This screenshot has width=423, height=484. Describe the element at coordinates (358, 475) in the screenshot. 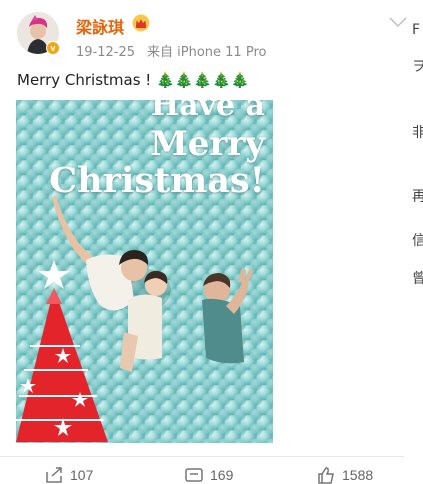

I see `like-count: 1588` at that location.